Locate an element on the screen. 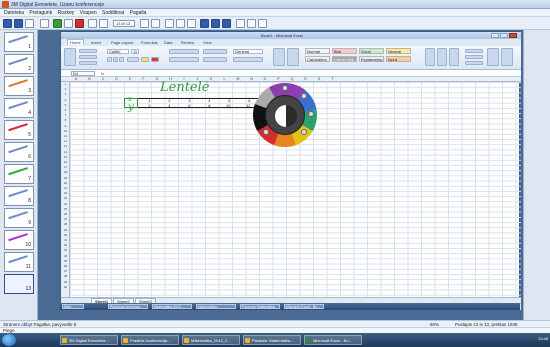 The width and height of the screenshot is (550, 347). column-header: S is located at coordinates (319, 79).